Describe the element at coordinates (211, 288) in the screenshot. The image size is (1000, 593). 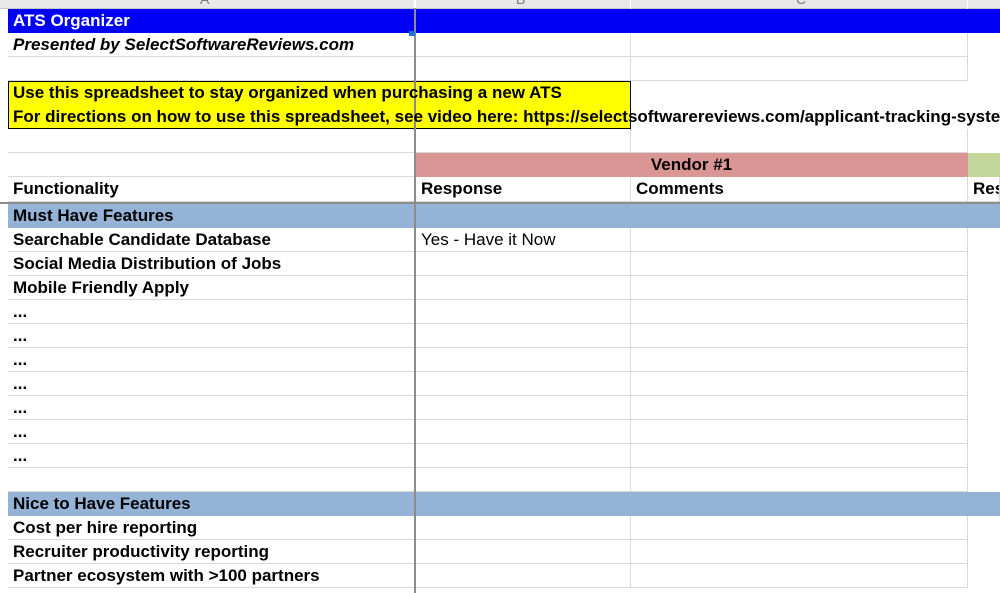
I see `must_have-feature-cell: Mobile Friendly Apply` at that location.